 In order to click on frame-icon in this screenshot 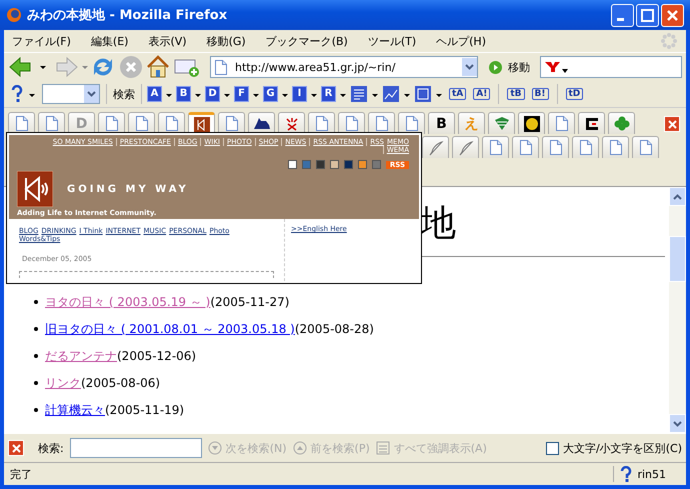, I will do `click(592, 124)`.